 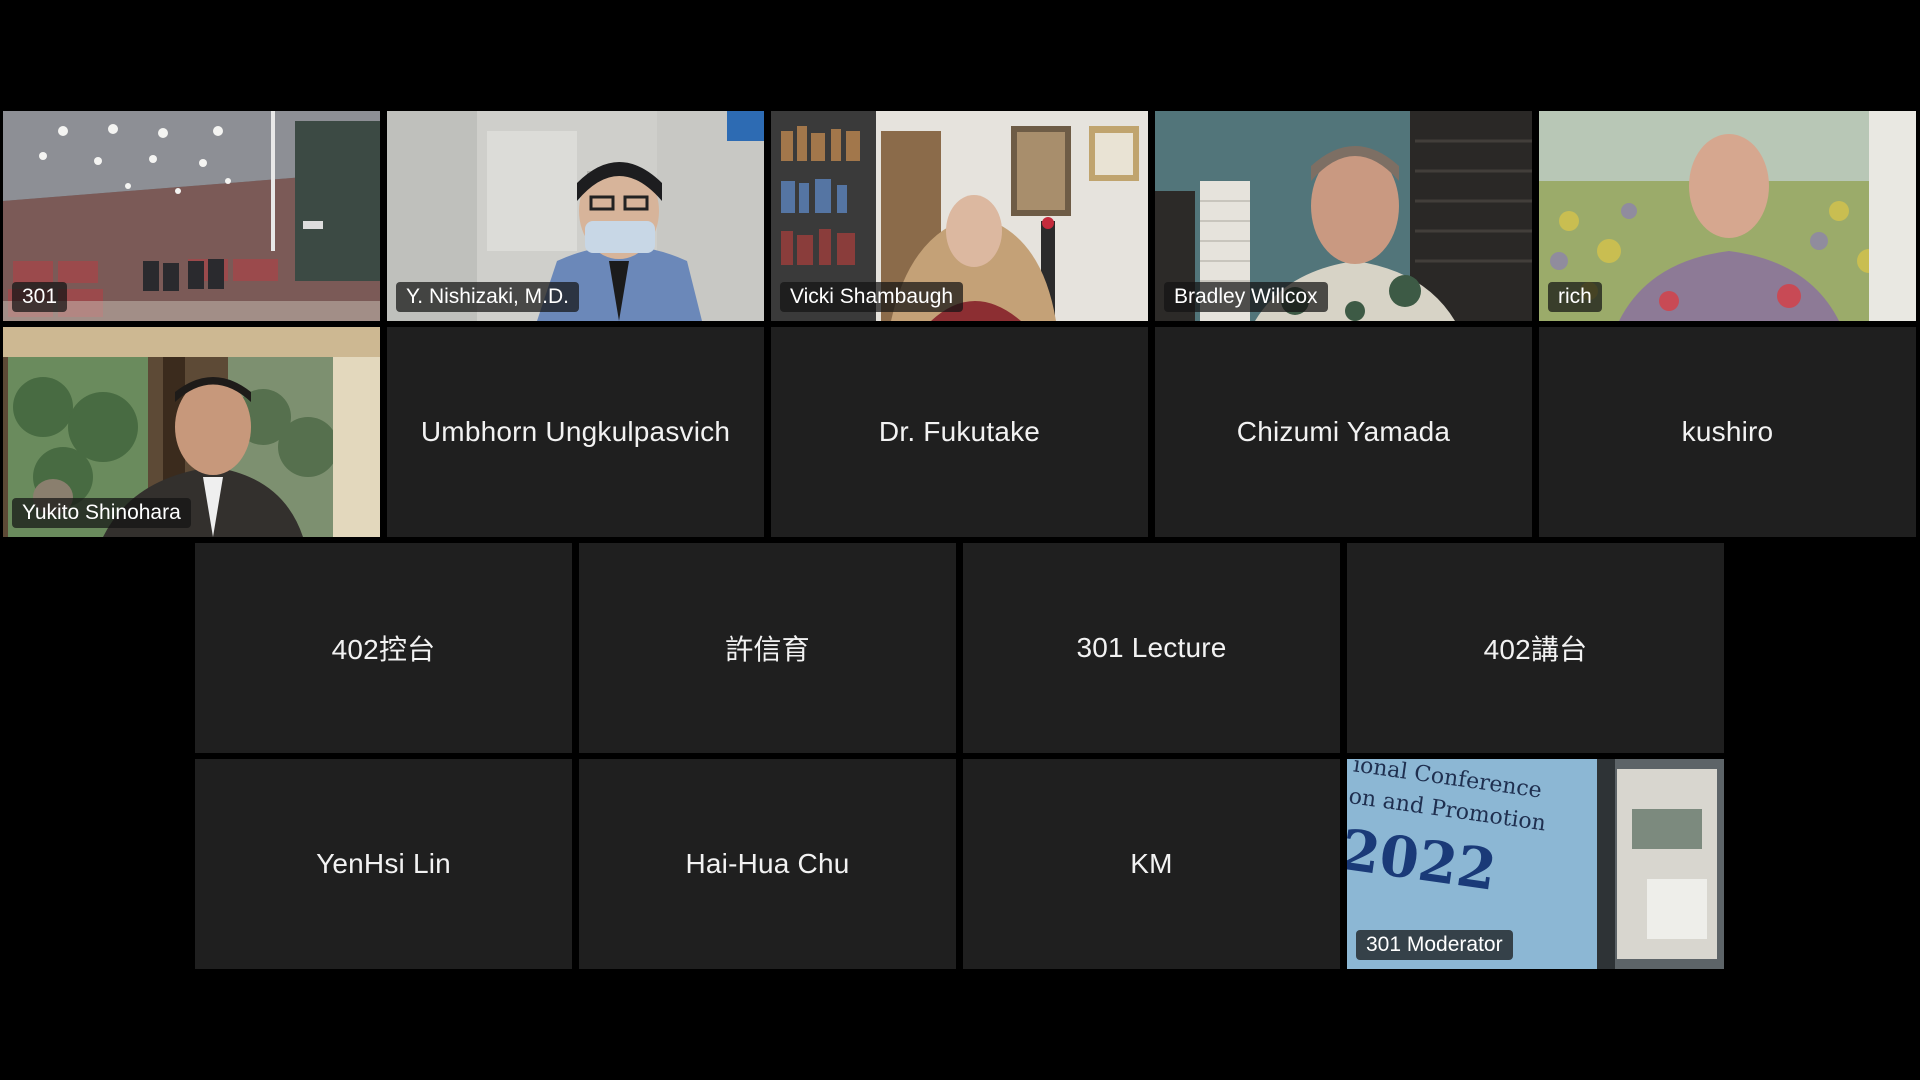 I want to click on participant-name: KM, so click(x=1151, y=863).